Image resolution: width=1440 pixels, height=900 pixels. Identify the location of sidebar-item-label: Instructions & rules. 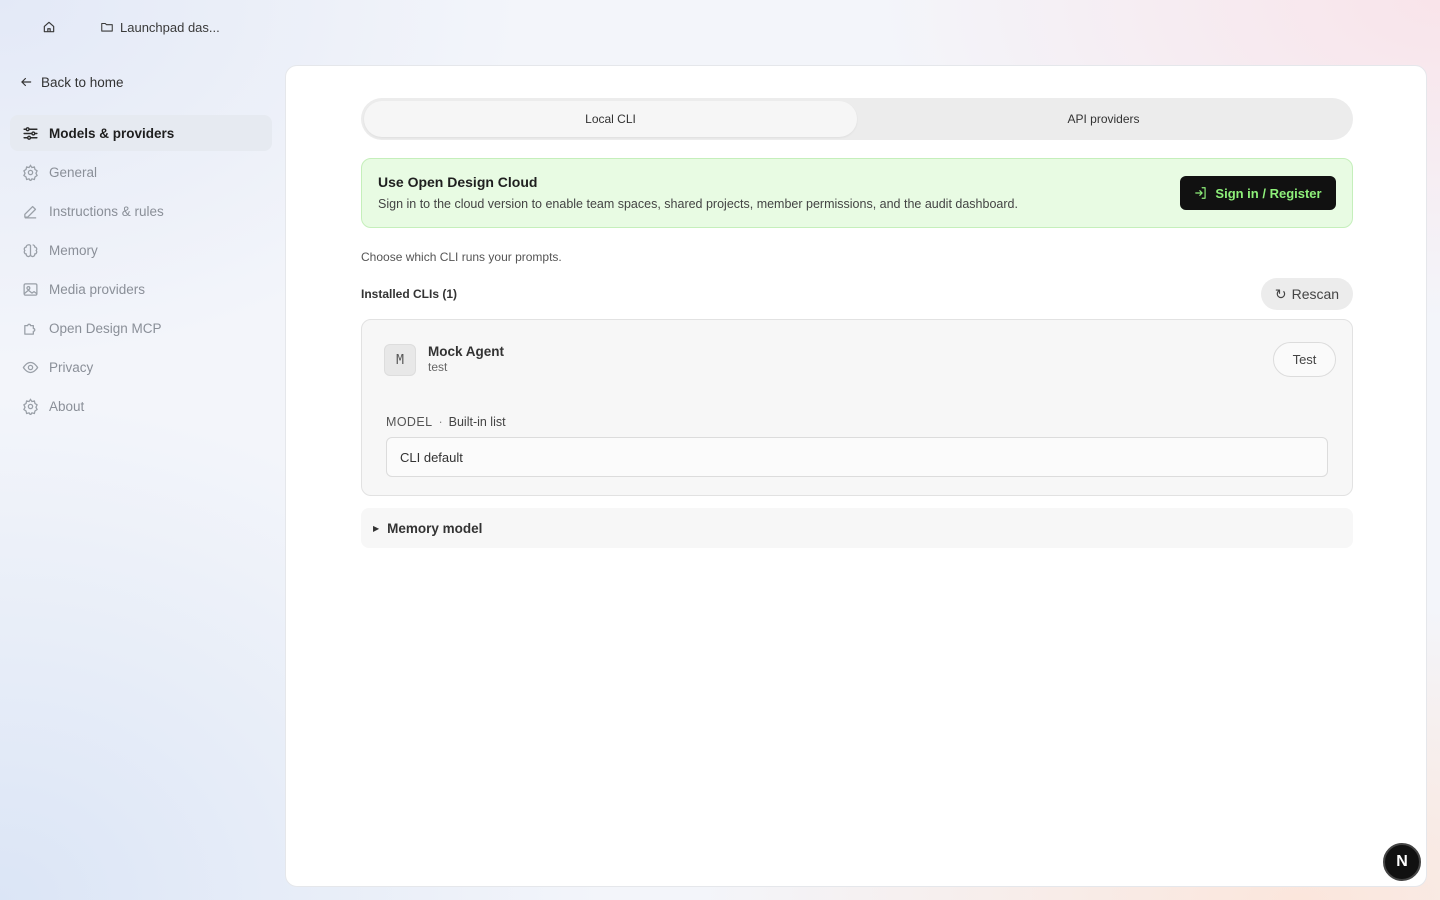
(106, 211).